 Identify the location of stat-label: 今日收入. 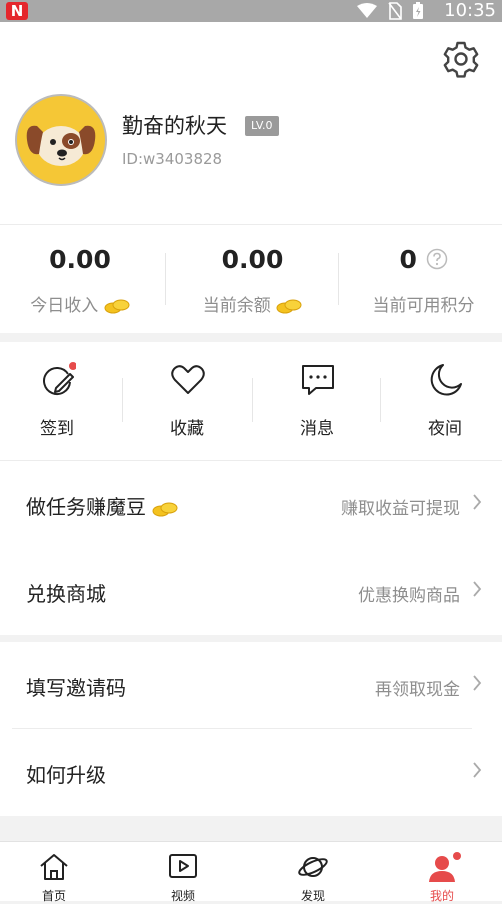
(80, 303).